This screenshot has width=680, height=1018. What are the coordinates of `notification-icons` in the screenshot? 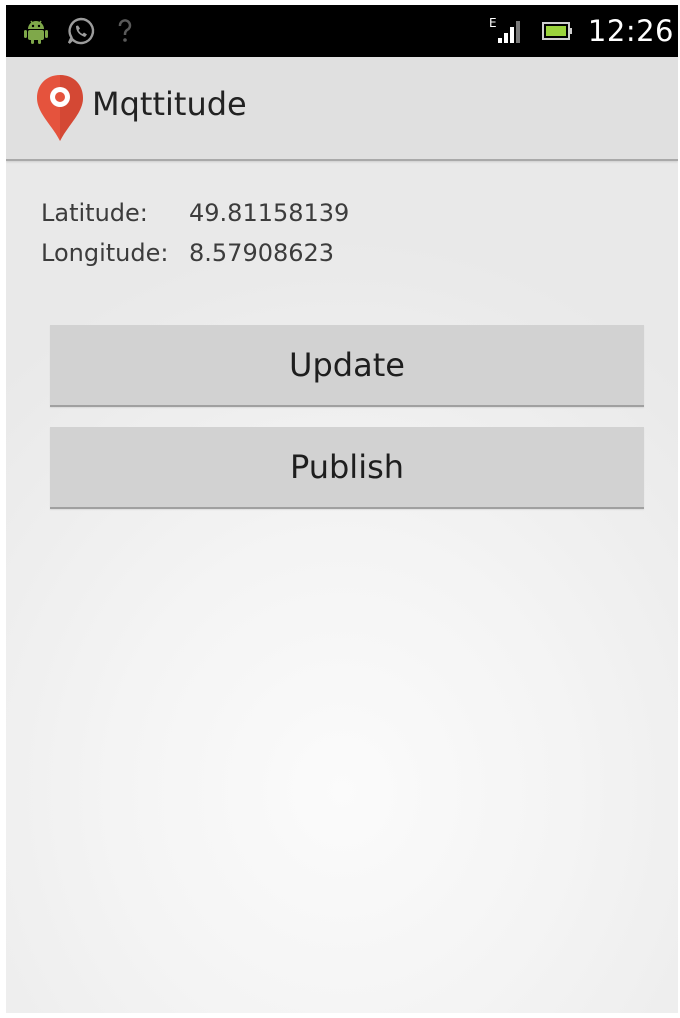 It's located at (80, 31).